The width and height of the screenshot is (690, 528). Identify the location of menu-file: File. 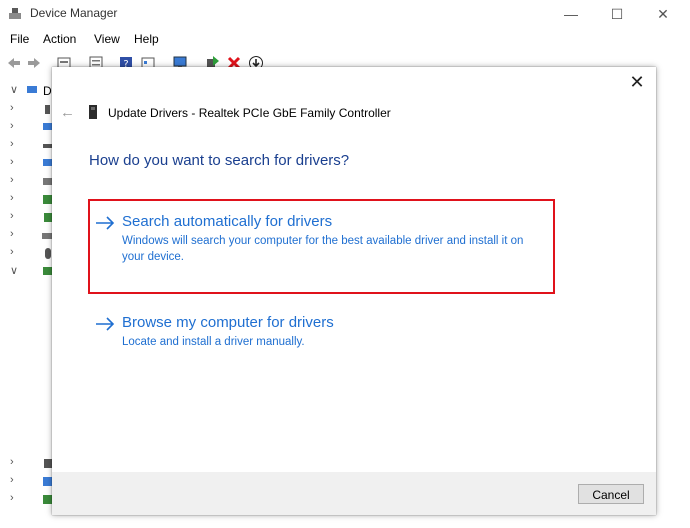
(19, 39).